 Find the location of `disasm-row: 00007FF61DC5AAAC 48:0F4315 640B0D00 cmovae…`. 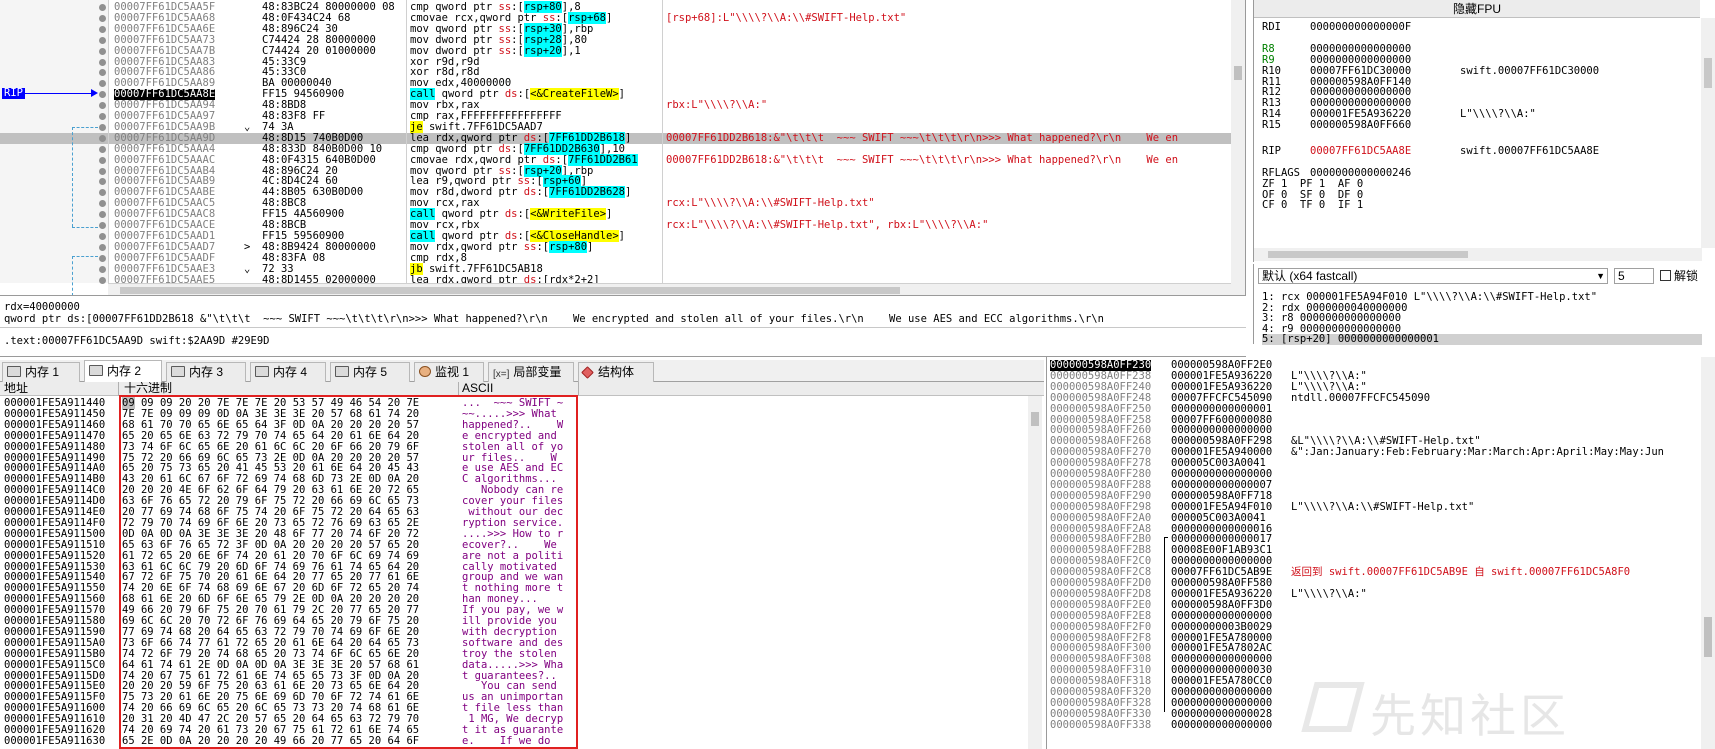

disasm-row: 00007FF61DC5AAAC 48:0F4315 640B0D00 cmovae… is located at coordinates (616, 159).